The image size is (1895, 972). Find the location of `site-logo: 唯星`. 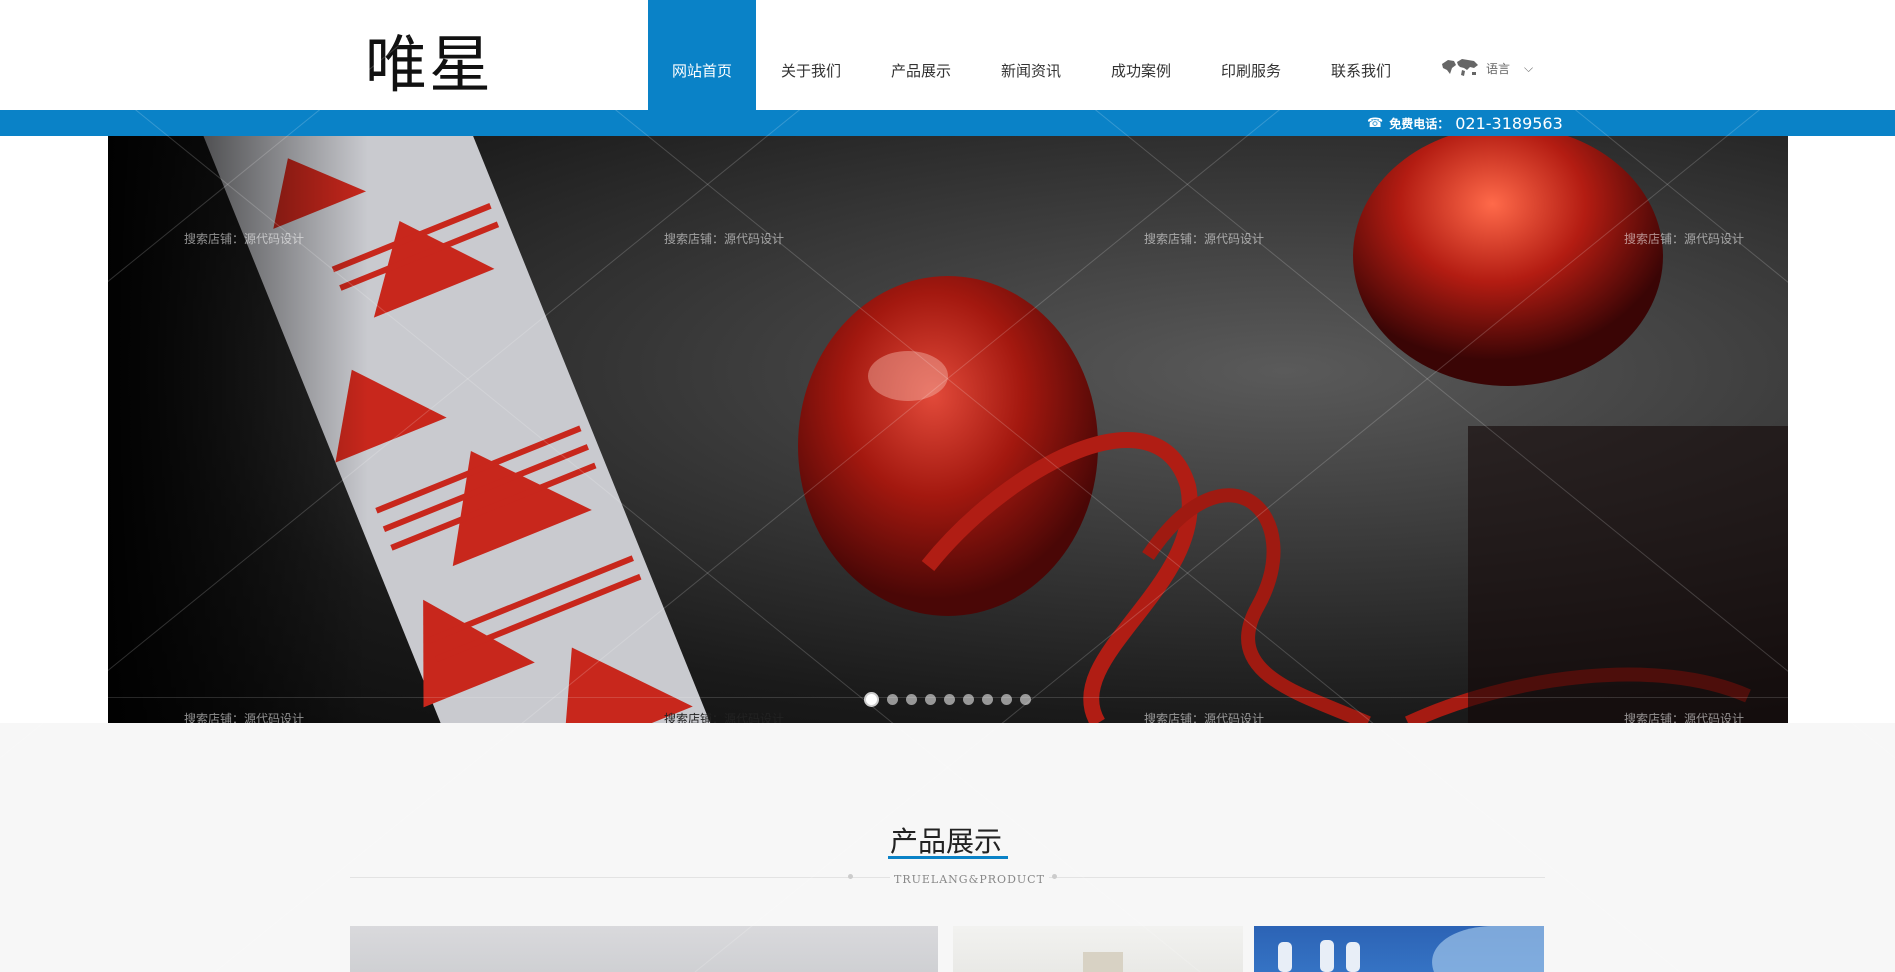

site-logo: 唯星 is located at coordinates (429, 59).